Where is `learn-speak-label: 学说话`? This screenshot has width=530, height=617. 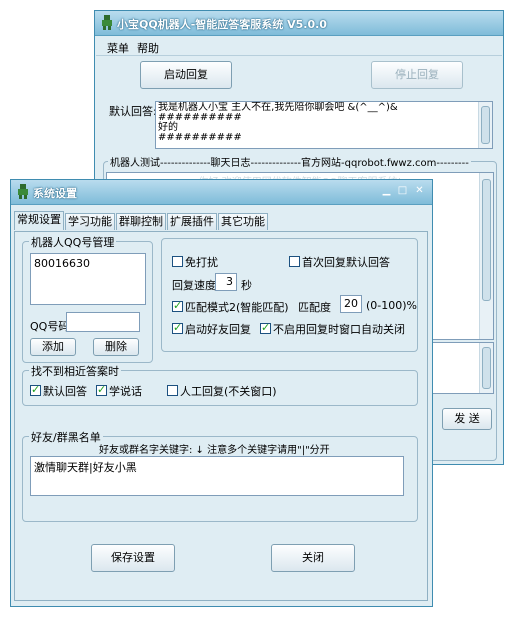
learn-speak-label: 学说话 is located at coordinates (125, 391).